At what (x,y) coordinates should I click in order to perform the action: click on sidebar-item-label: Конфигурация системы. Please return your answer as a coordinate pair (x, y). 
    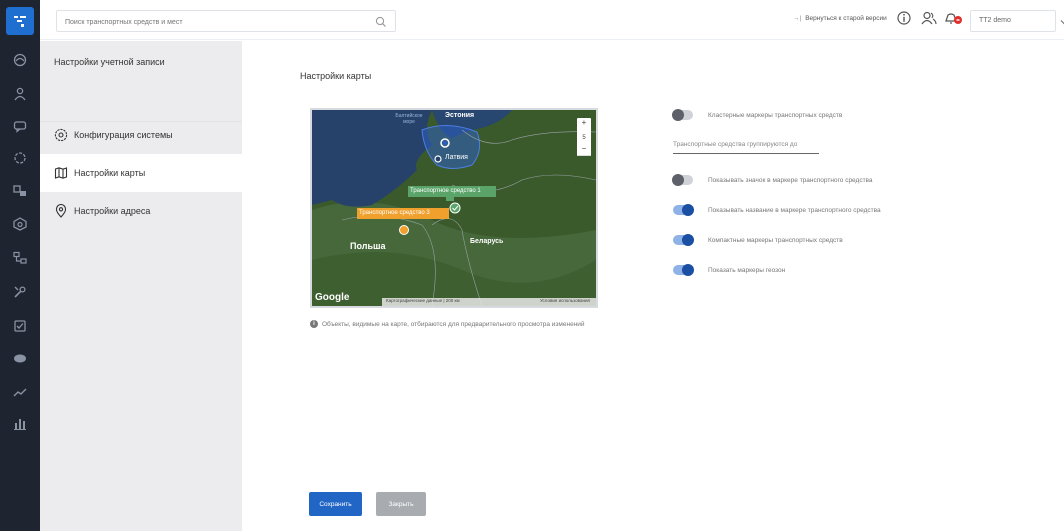
    Looking at the image, I should click on (123, 135).